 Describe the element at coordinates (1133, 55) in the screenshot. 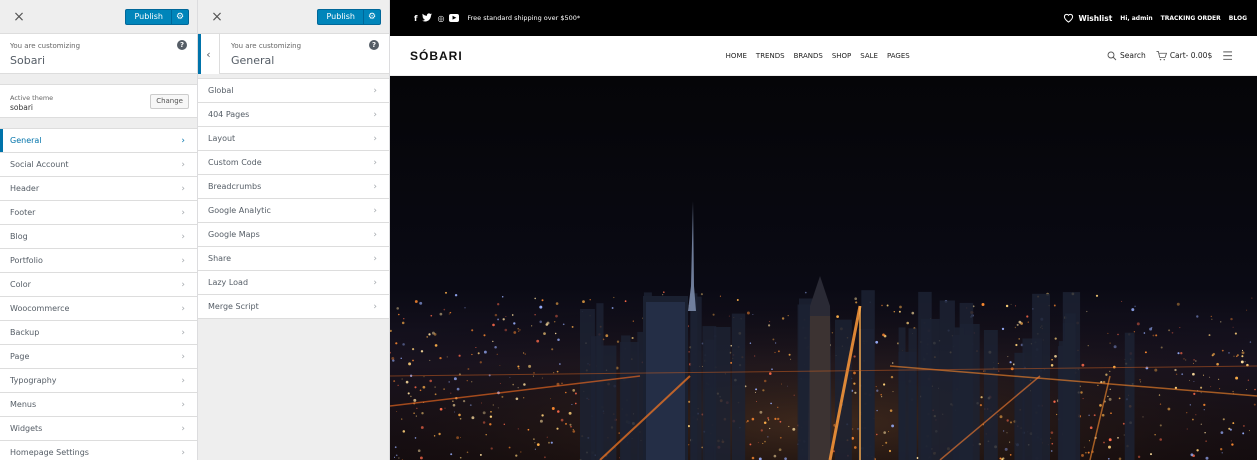

I see `search-label: Search` at that location.